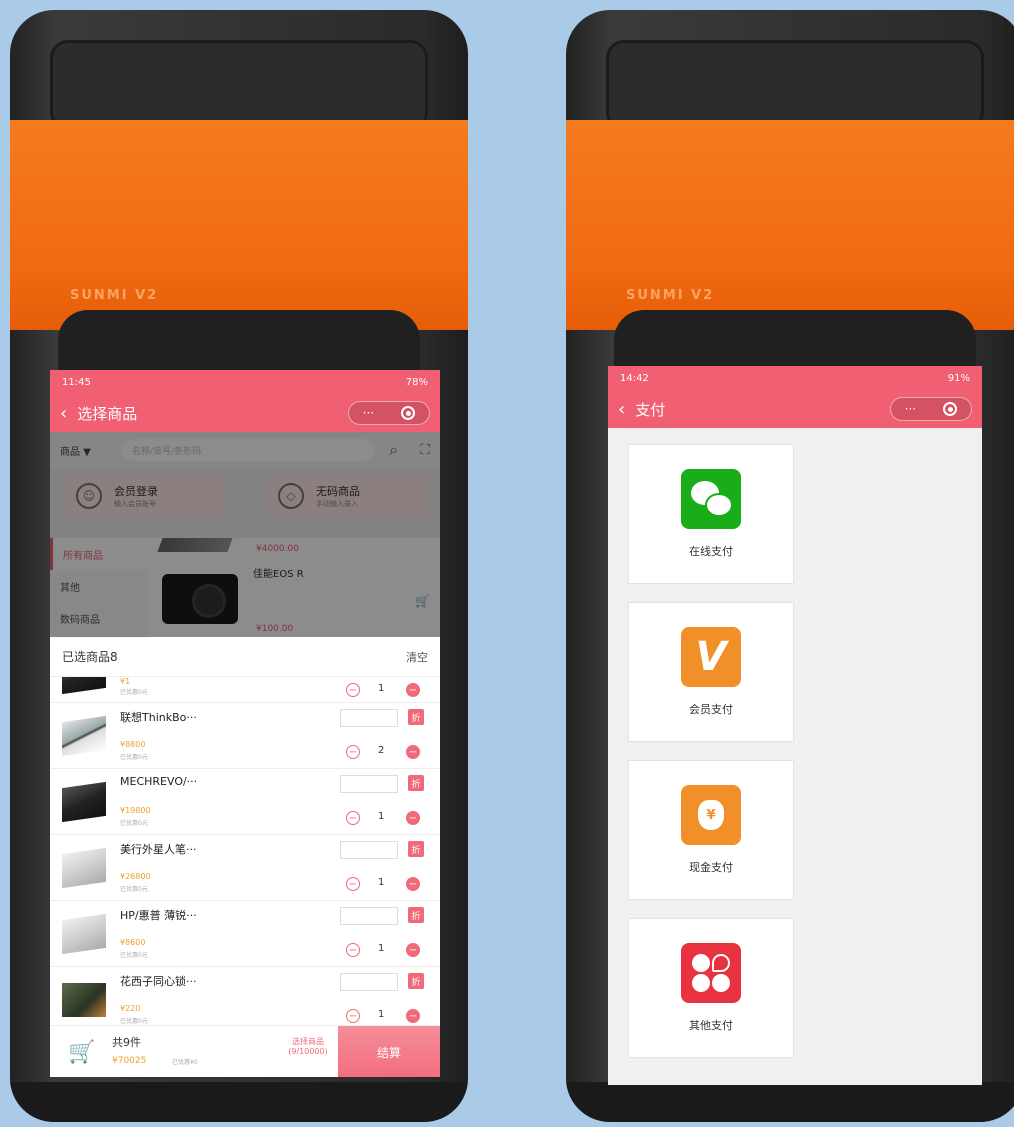 The width and height of the screenshot is (1014, 1127). I want to click on other-clover-icon, so click(711, 973).